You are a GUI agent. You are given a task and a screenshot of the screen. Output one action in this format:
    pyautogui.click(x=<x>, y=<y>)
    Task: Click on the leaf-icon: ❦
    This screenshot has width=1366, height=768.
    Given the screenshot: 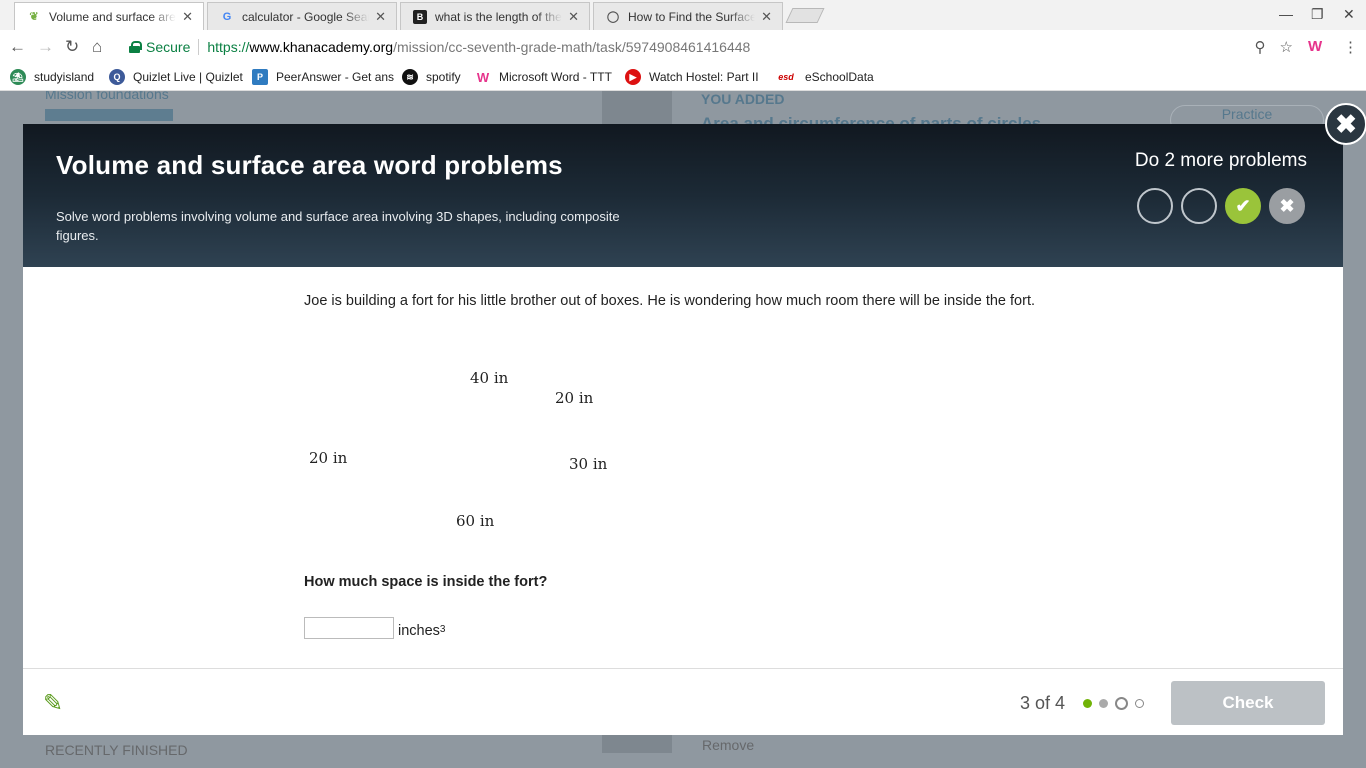 What is the action you would take?
    pyautogui.click(x=34, y=17)
    